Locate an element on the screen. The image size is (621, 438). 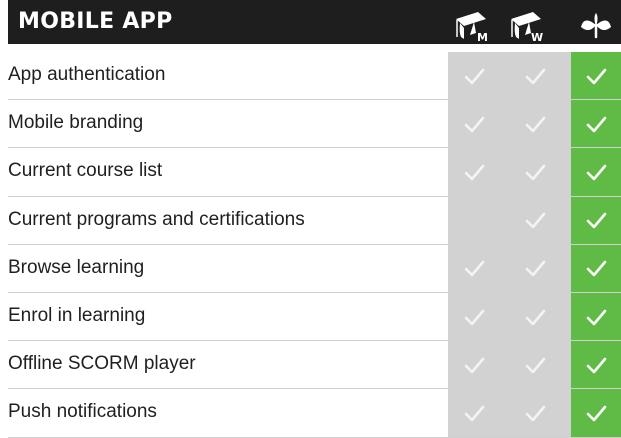
feature-label: App authentication is located at coordinates (87, 74).